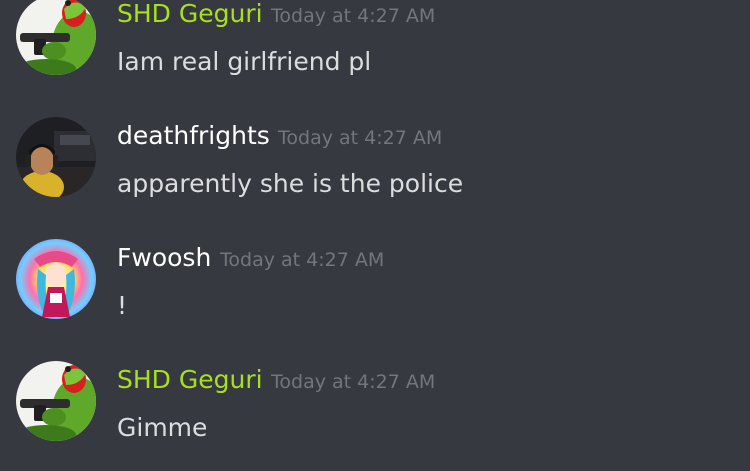  I want to click on message-content: apparently she is the police, so click(290, 183).